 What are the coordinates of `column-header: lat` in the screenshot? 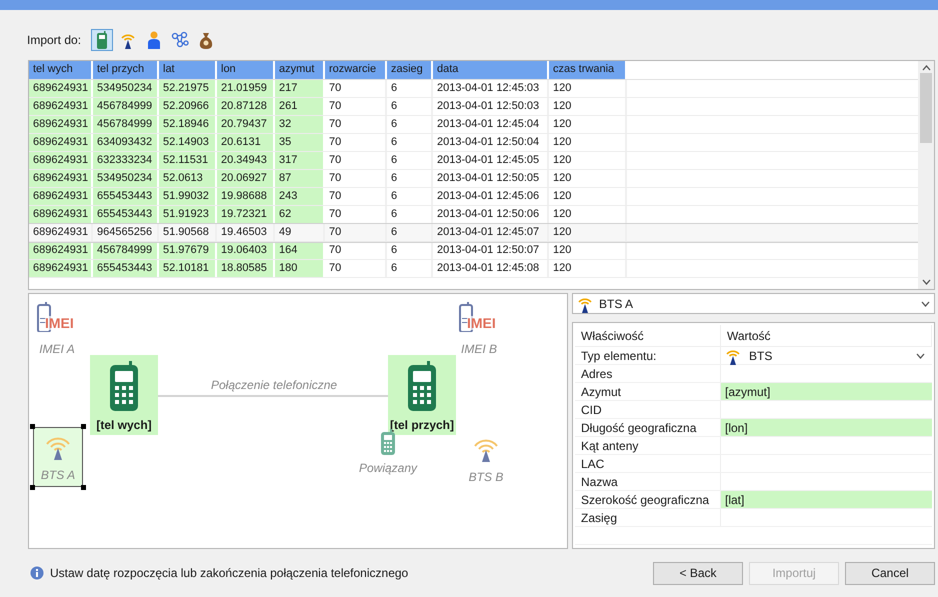 It's located at (188, 70).